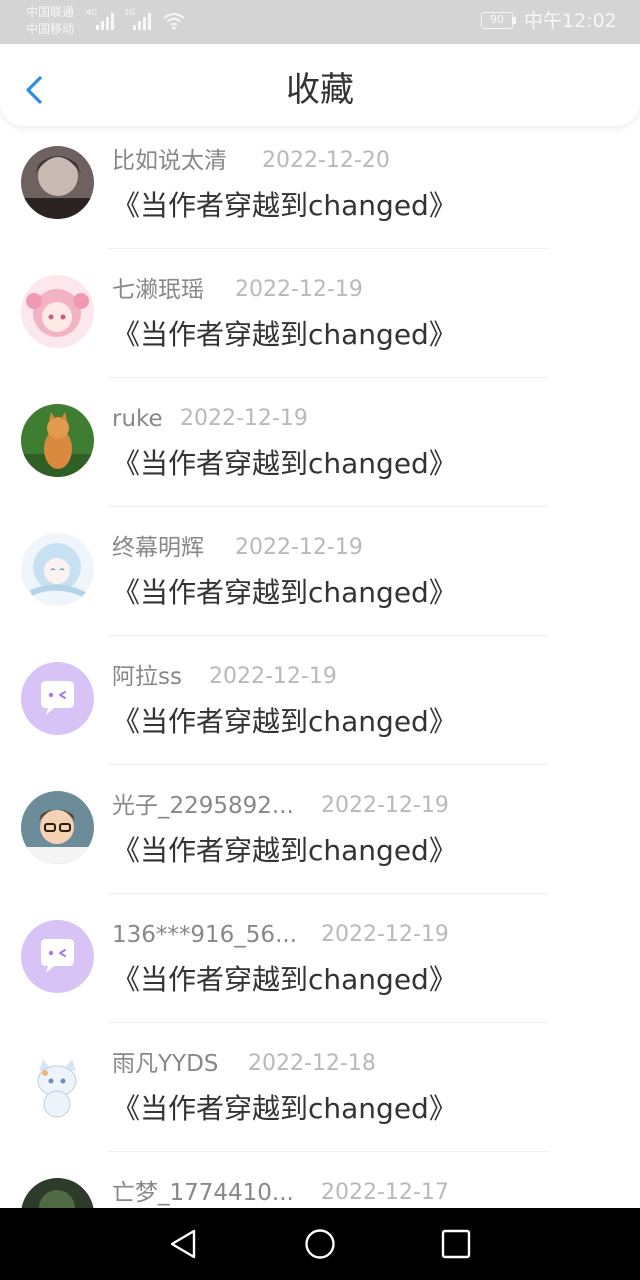  I want to click on nav-recent-button, so click(456, 1244).